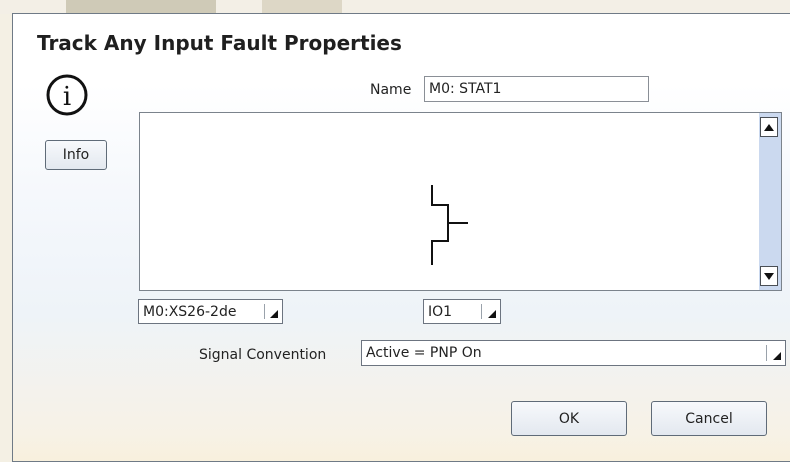 This screenshot has width=790, height=462. I want to click on scroll-down-arrow-icon, so click(769, 276).